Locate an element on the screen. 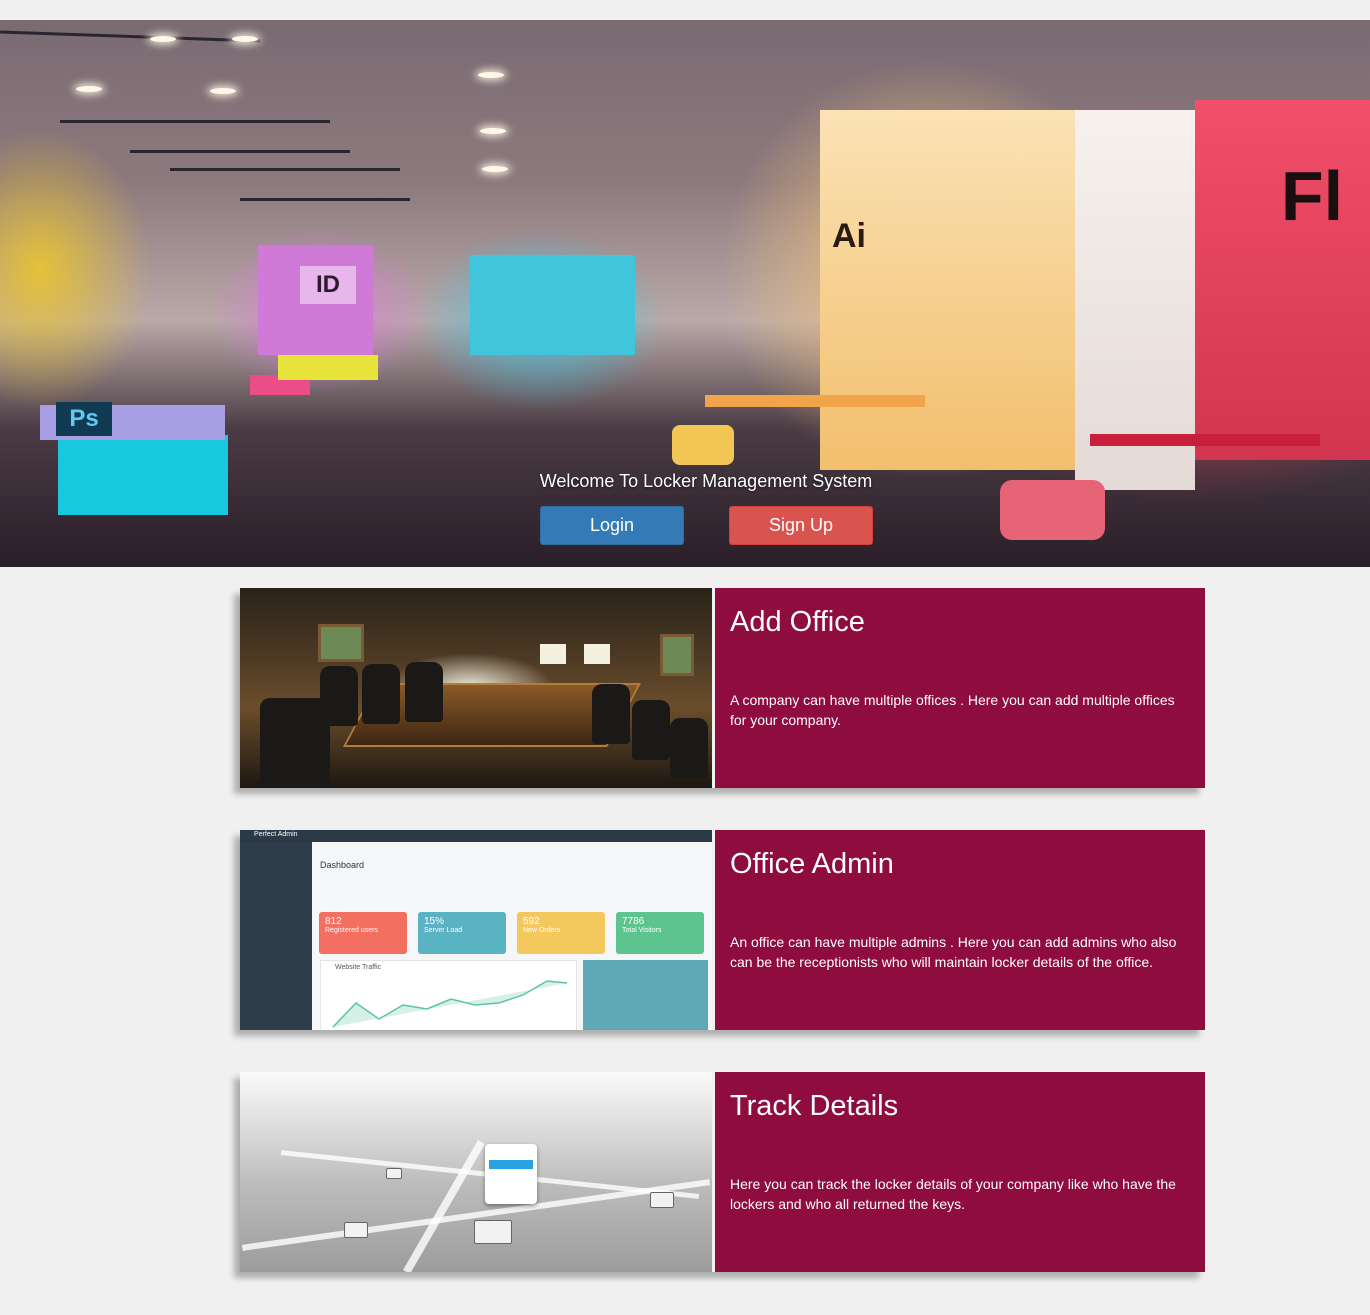  dashboard-brand: Perfect Admin is located at coordinates (276, 834).